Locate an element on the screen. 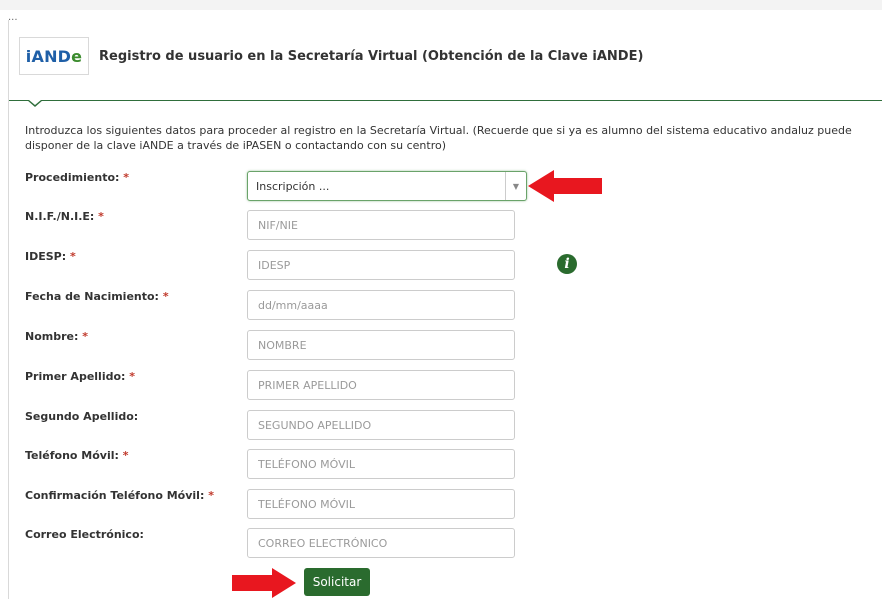 The height and width of the screenshot is (599, 882). row-telefono: Teléfono Móvil: * is located at coordinates (305, 465).